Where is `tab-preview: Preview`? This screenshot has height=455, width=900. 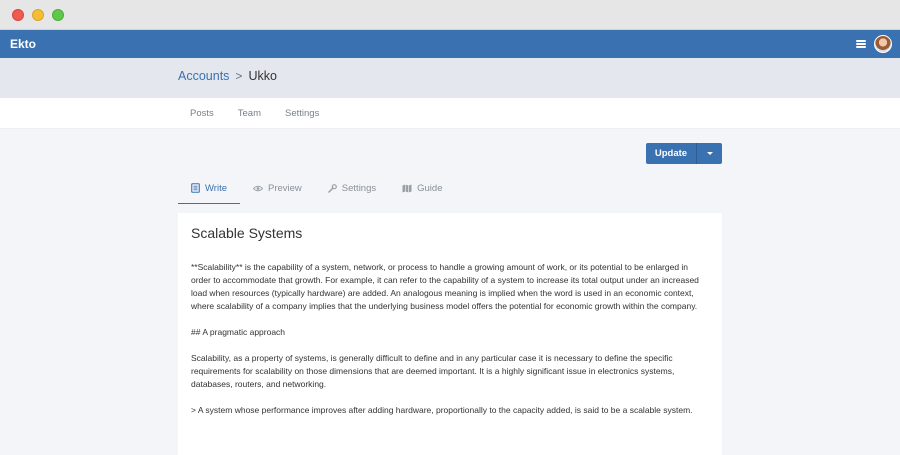 tab-preview: Preview is located at coordinates (277, 188).